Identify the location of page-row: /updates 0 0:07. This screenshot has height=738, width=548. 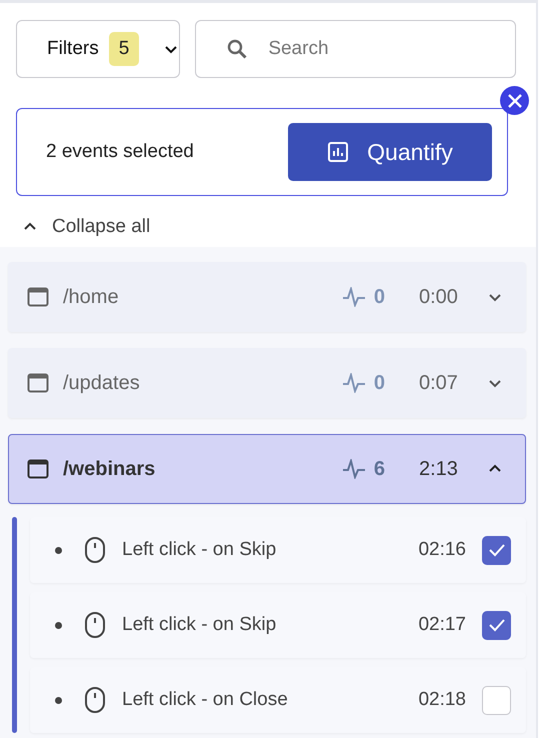
(267, 383).